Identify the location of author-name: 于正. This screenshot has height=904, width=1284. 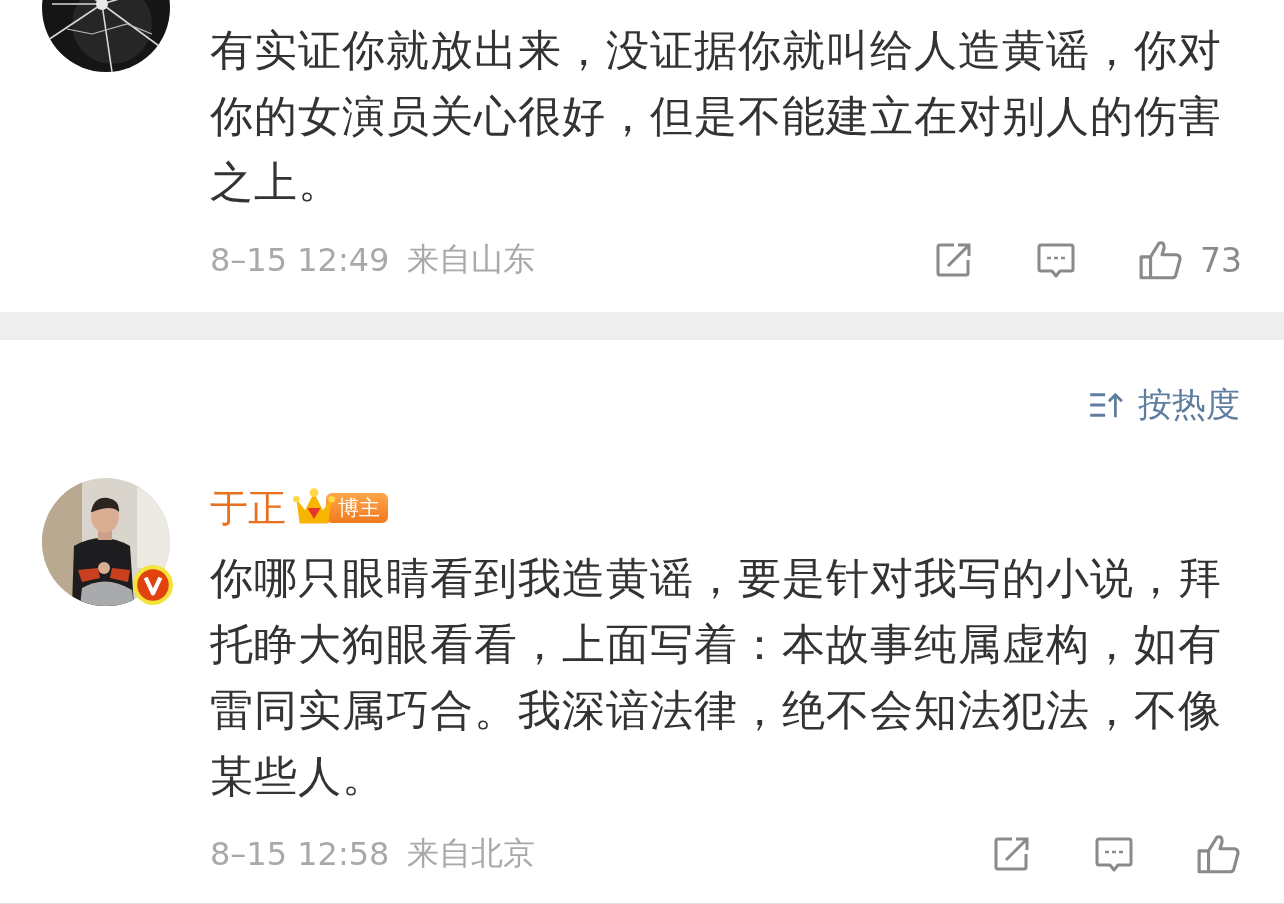
(248, 508).